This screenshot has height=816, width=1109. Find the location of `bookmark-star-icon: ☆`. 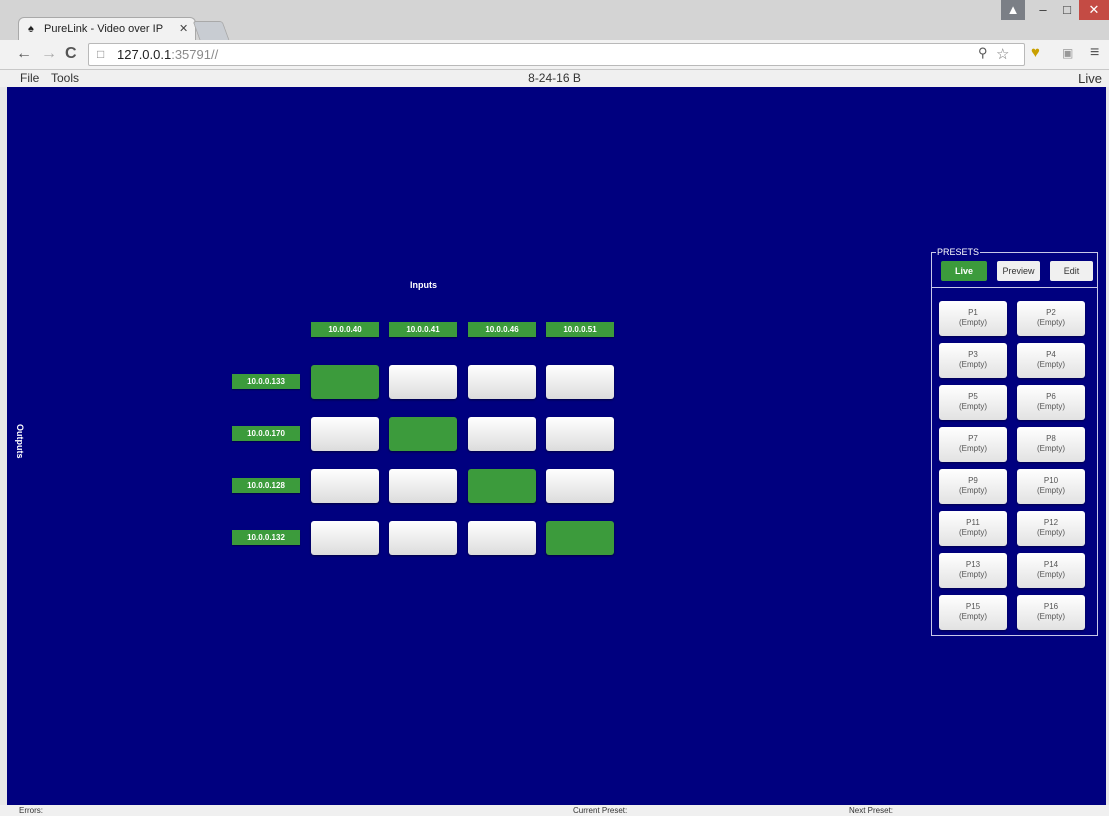

bookmark-star-icon: ☆ is located at coordinates (1002, 54).